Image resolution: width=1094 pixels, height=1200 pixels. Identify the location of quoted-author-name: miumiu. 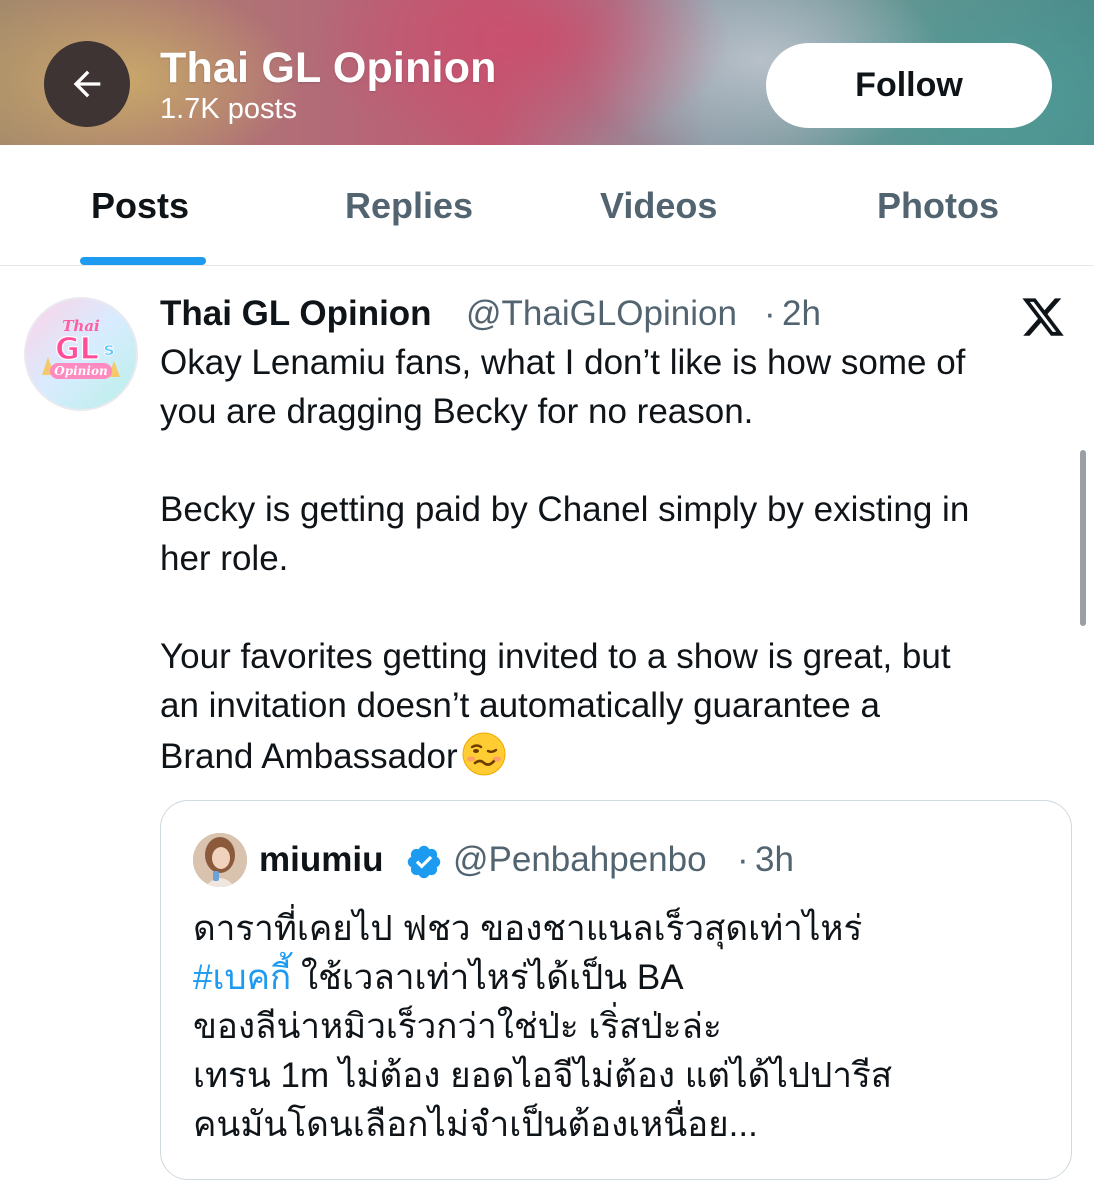
(321, 860).